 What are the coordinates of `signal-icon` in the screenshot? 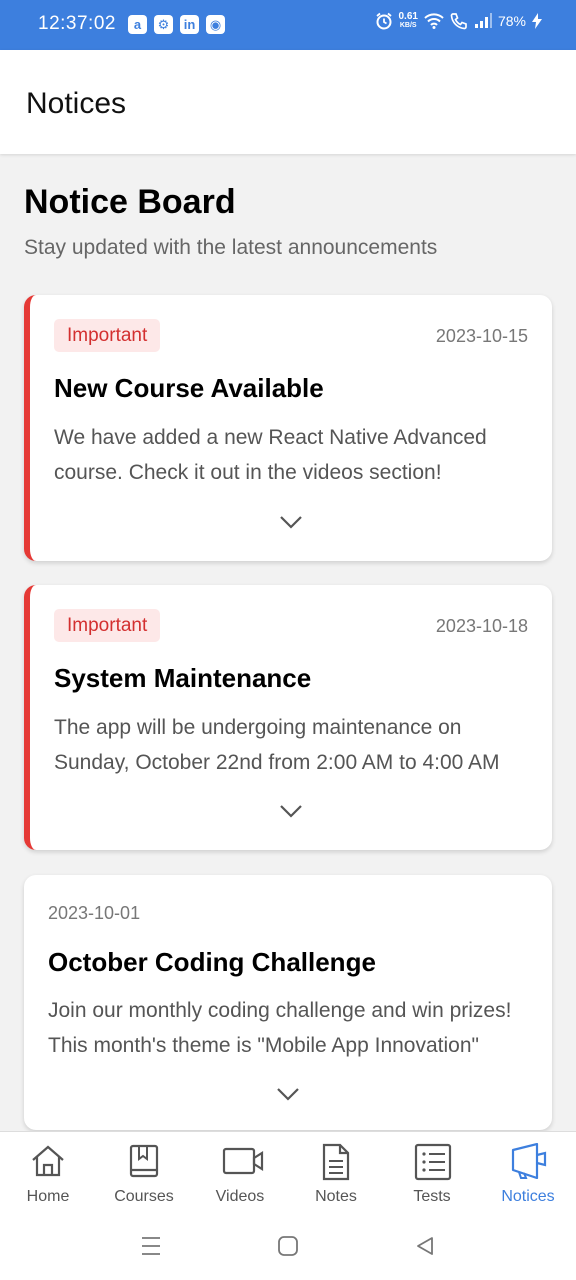 It's located at (483, 20).